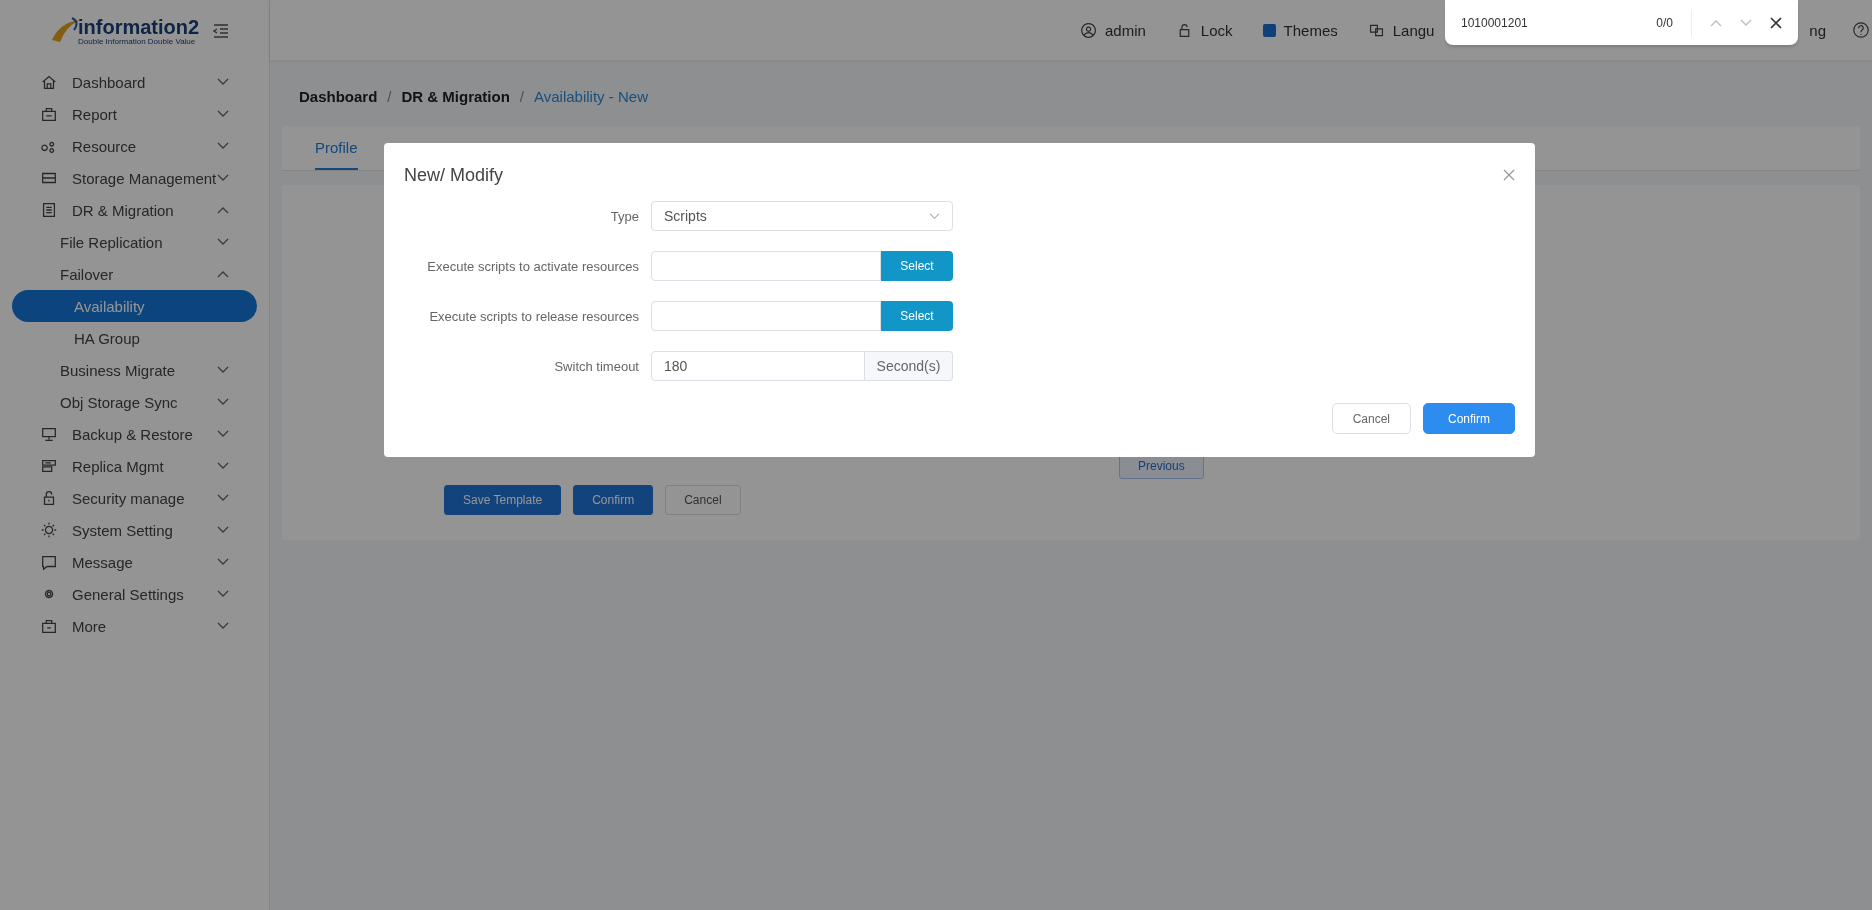  Describe the element at coordinates (134, 338) in the screenshot. I see `menu-item: HA Group` at that location.